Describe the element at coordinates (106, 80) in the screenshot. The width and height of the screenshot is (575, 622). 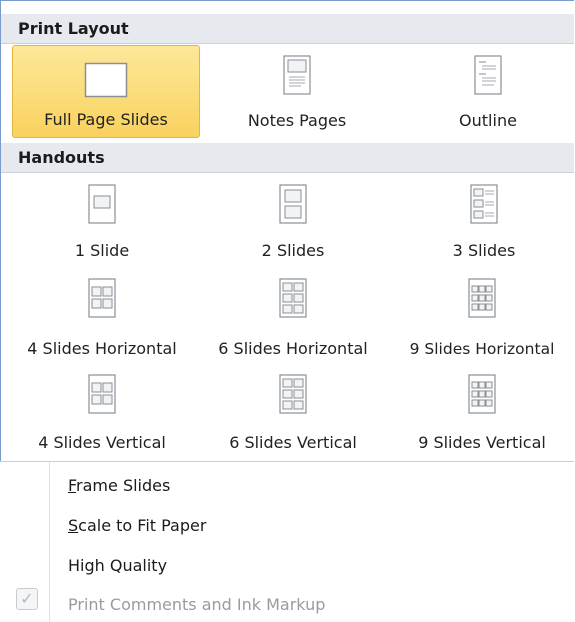
I see `full-page-slide-icon` at that location.